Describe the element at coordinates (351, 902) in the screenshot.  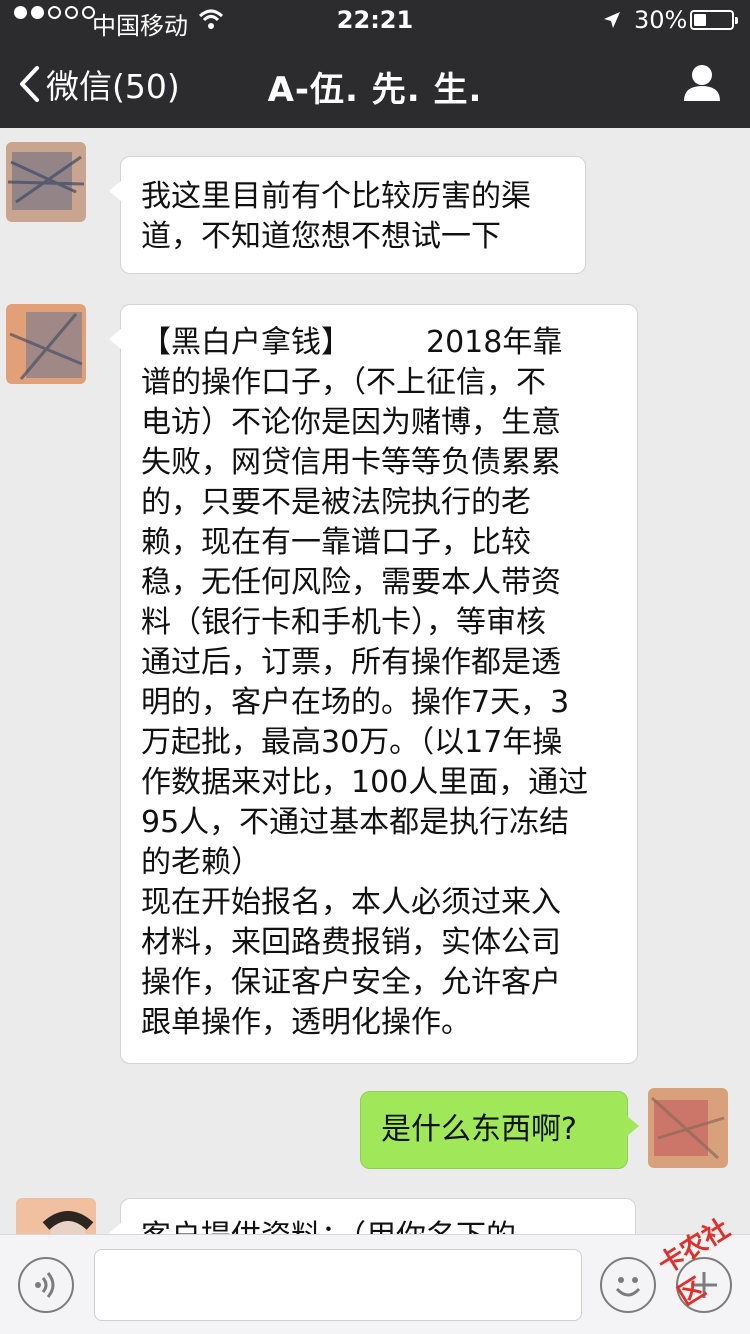
I see `message-text: 现在开始报名，本人必须过来入` at that location.